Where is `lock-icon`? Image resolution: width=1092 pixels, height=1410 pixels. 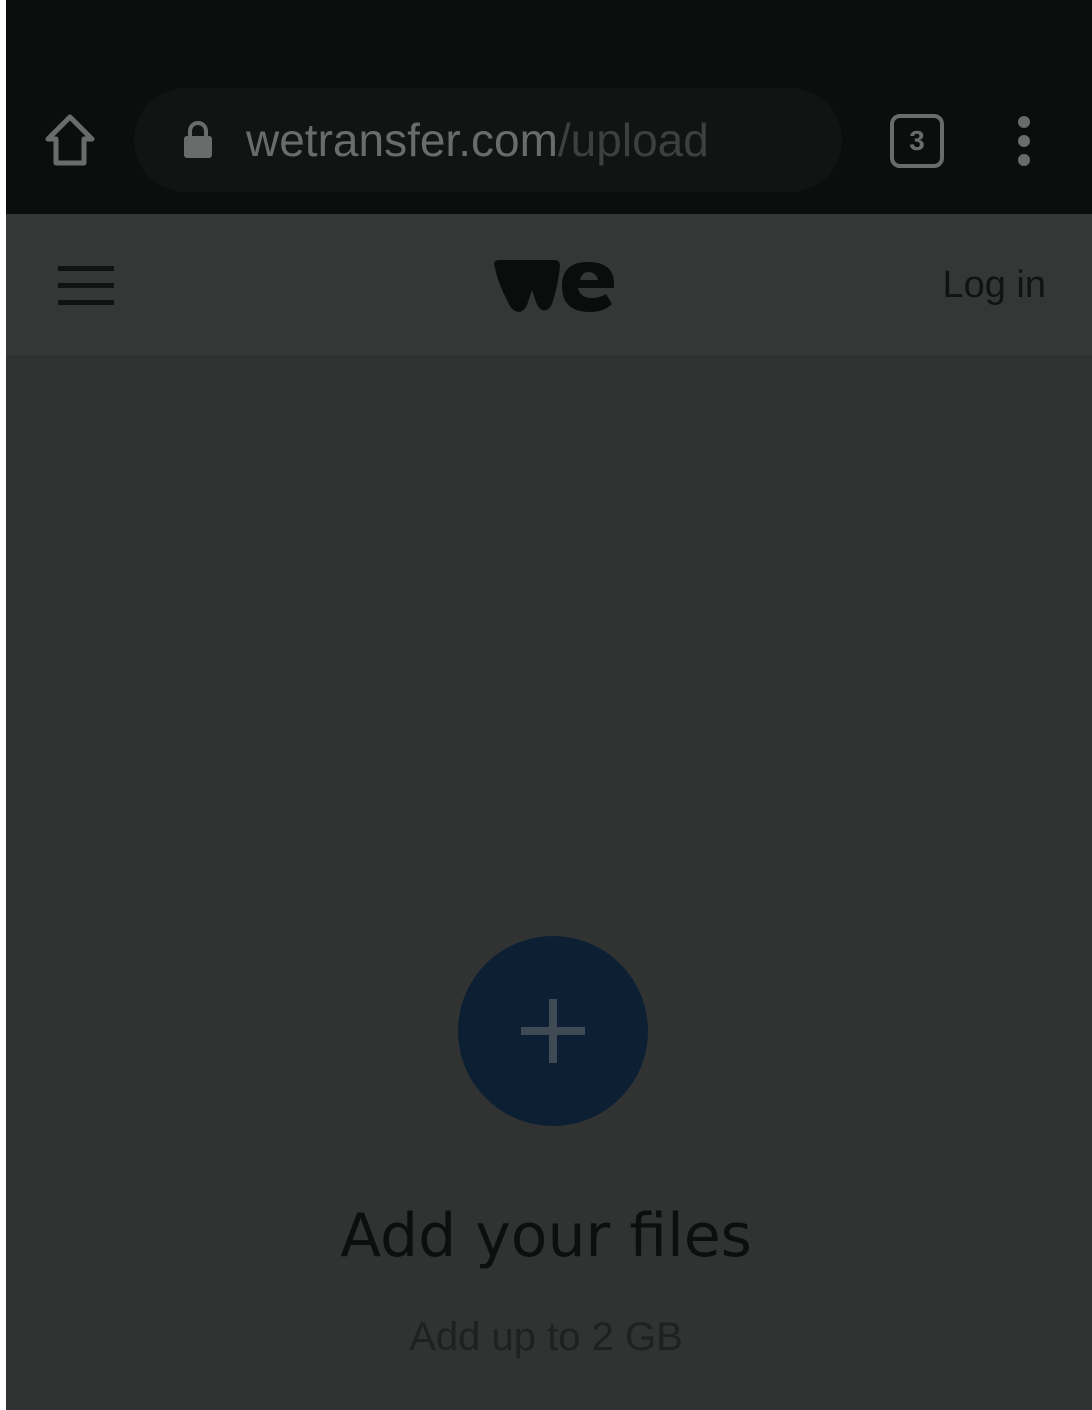
lock-icon is located at coordinates (198, 139).